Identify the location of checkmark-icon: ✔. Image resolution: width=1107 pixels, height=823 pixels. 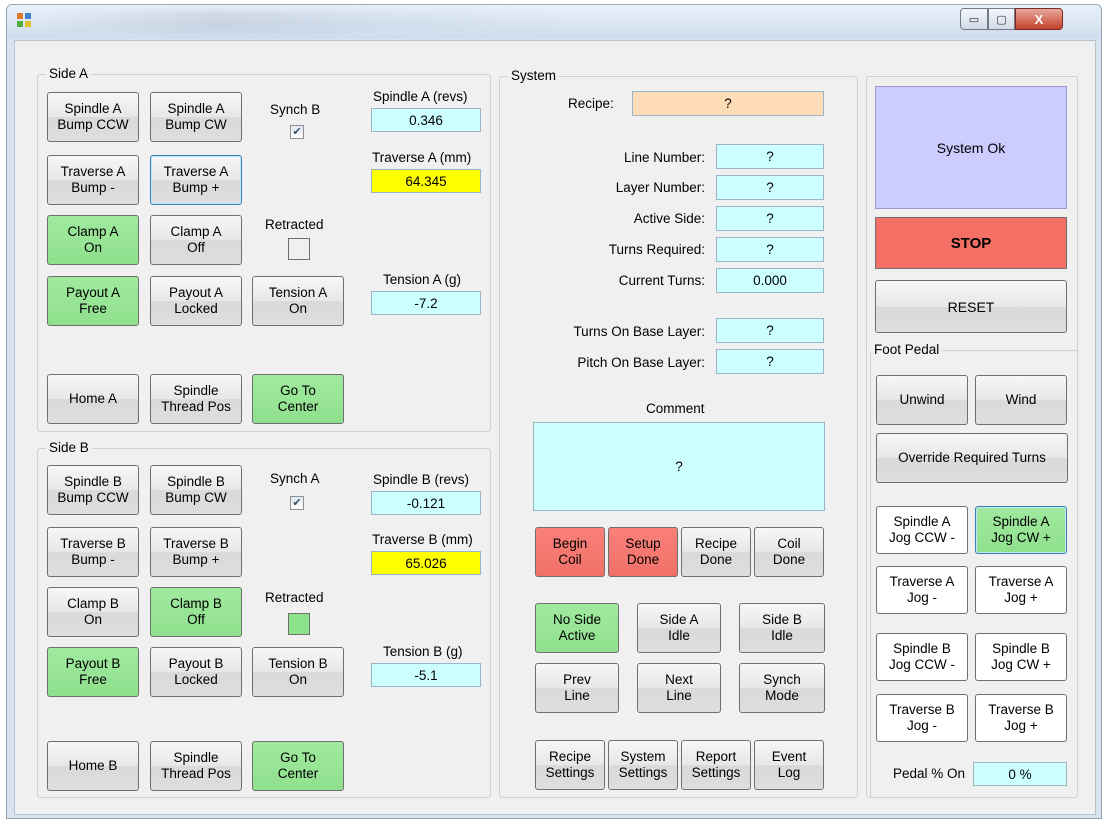
(297, 503).